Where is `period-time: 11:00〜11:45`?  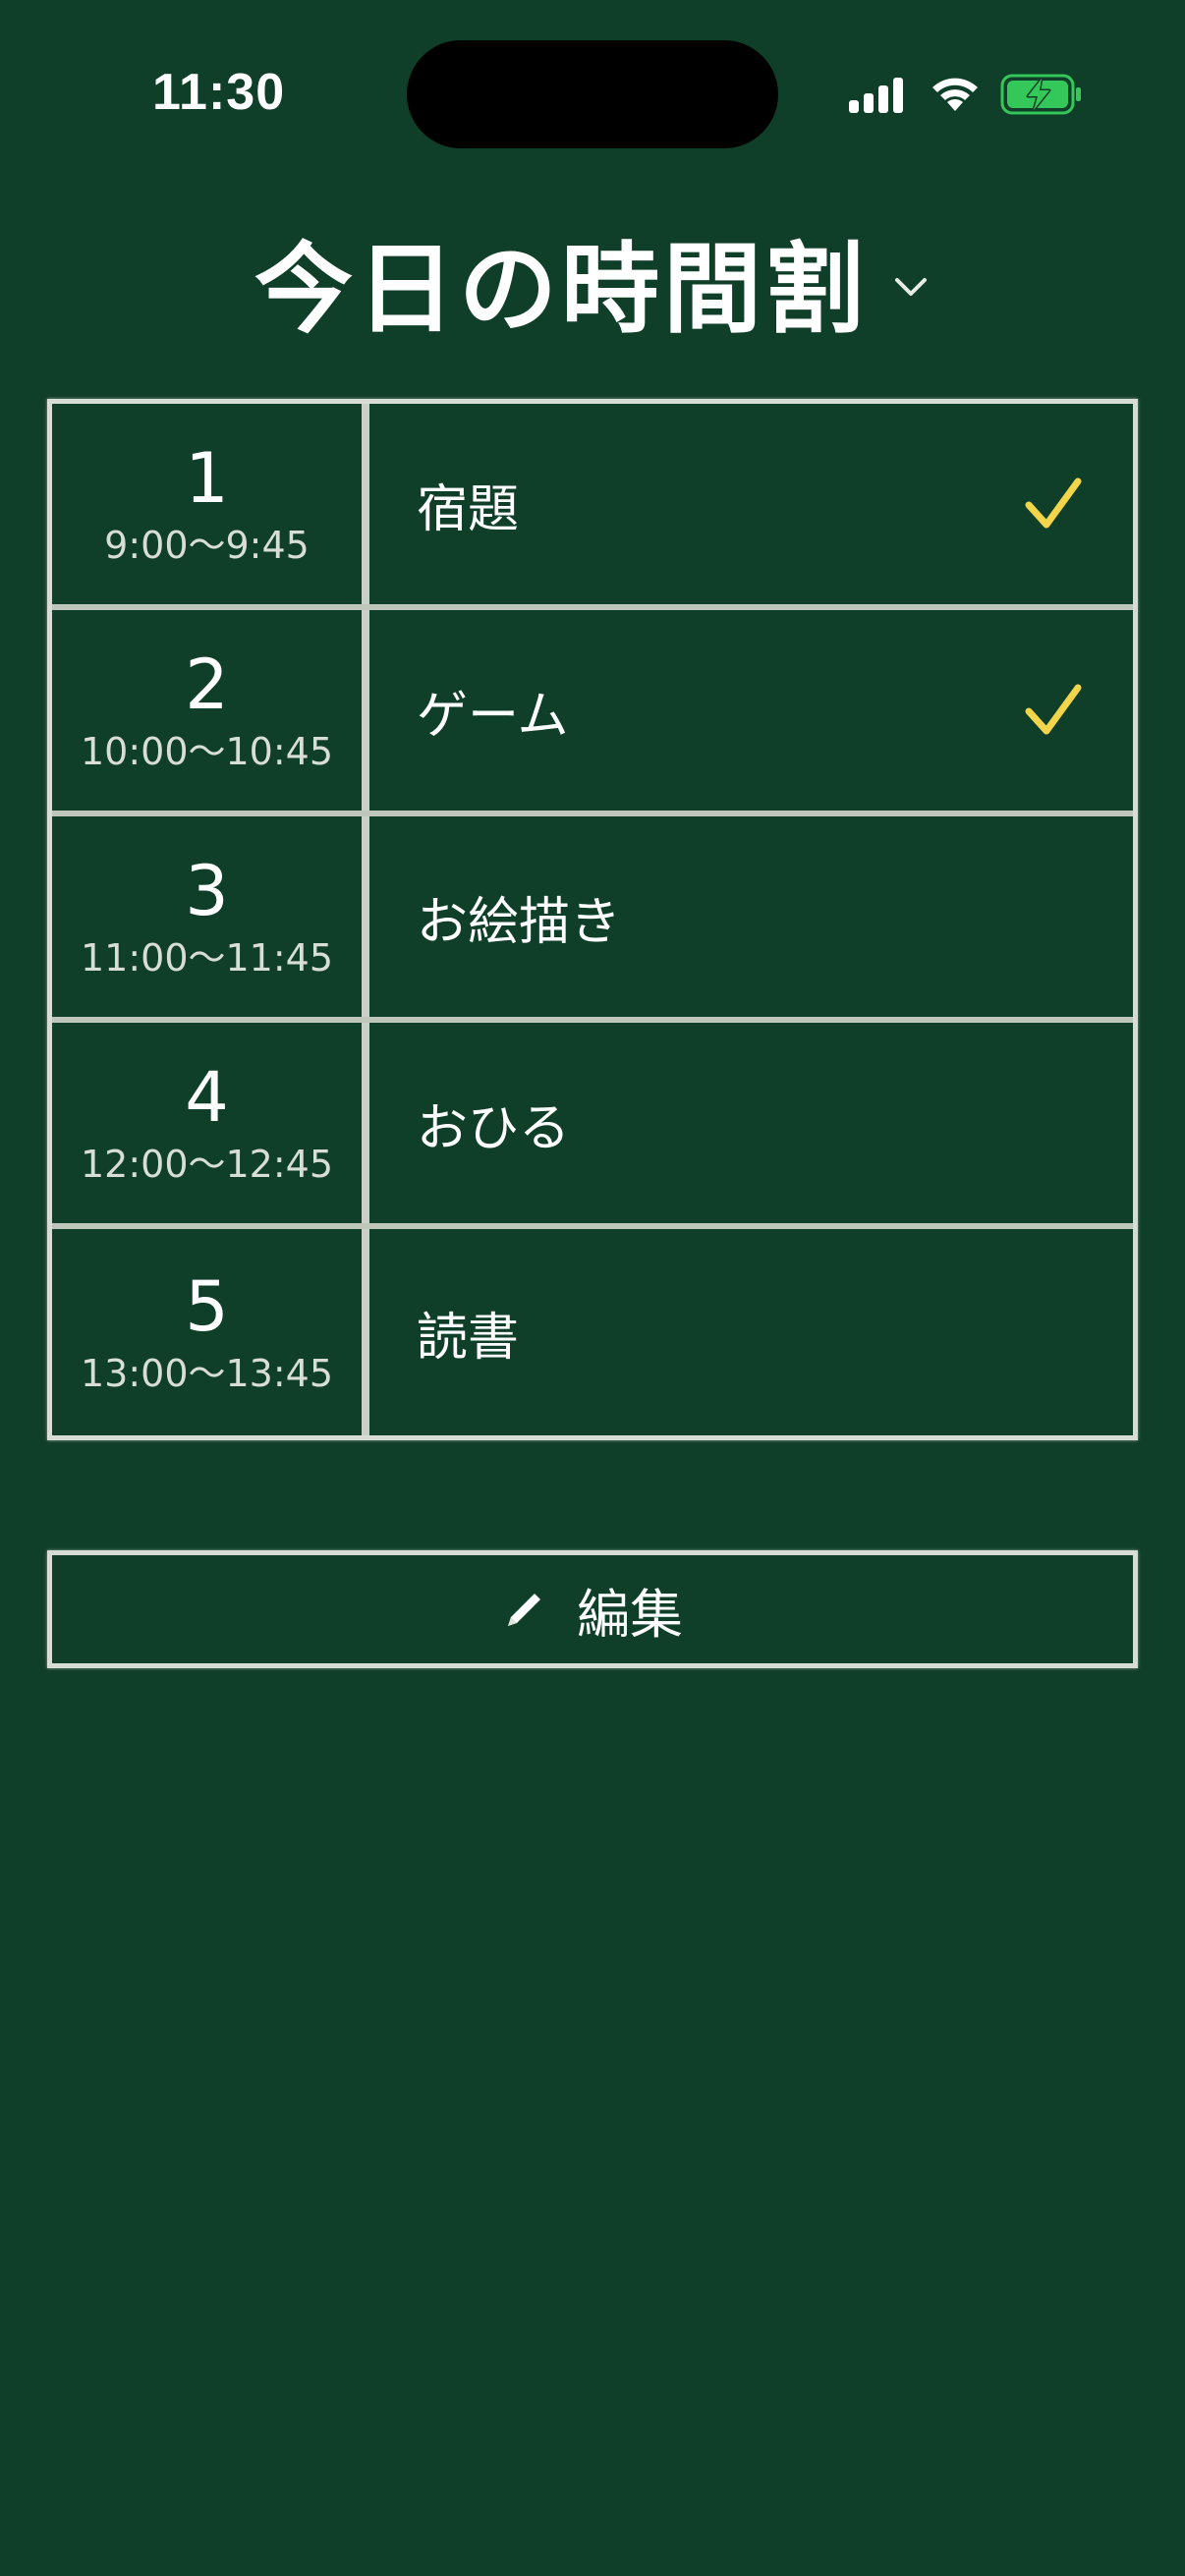
period-time: 11:00〜11:45 is located at coordinates (207, 958).